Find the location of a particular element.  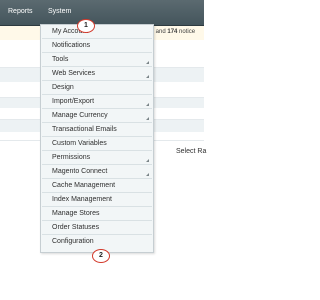

menu-item-label: Notifications is located at coordinates (71, 45).